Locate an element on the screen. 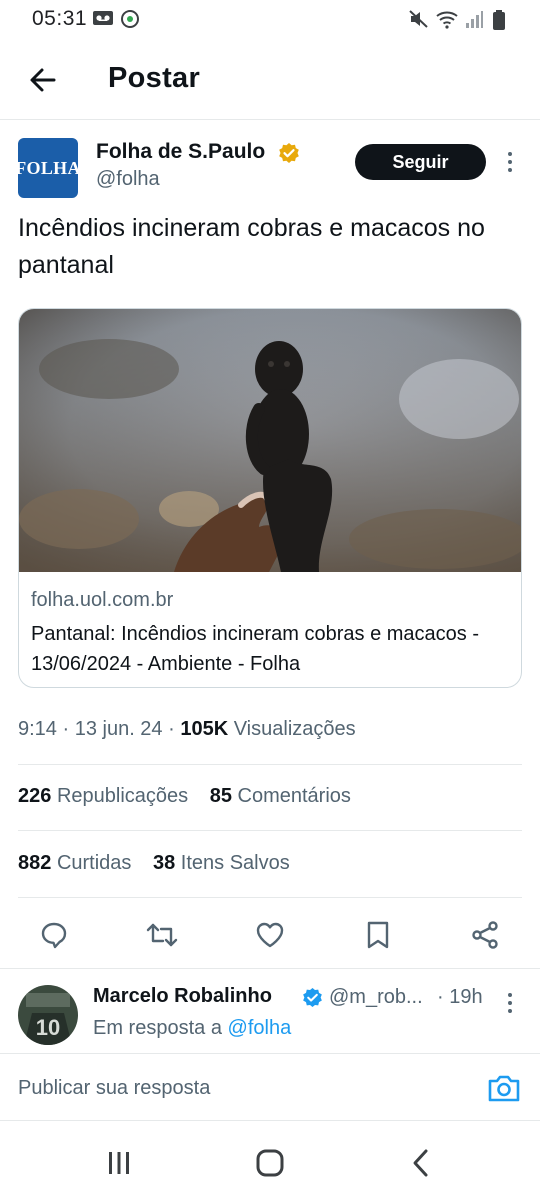 Image resolution: width=540 pixels, height=1200 pixels. author-avatar: FOLHA is located at coordinates (47, 168).